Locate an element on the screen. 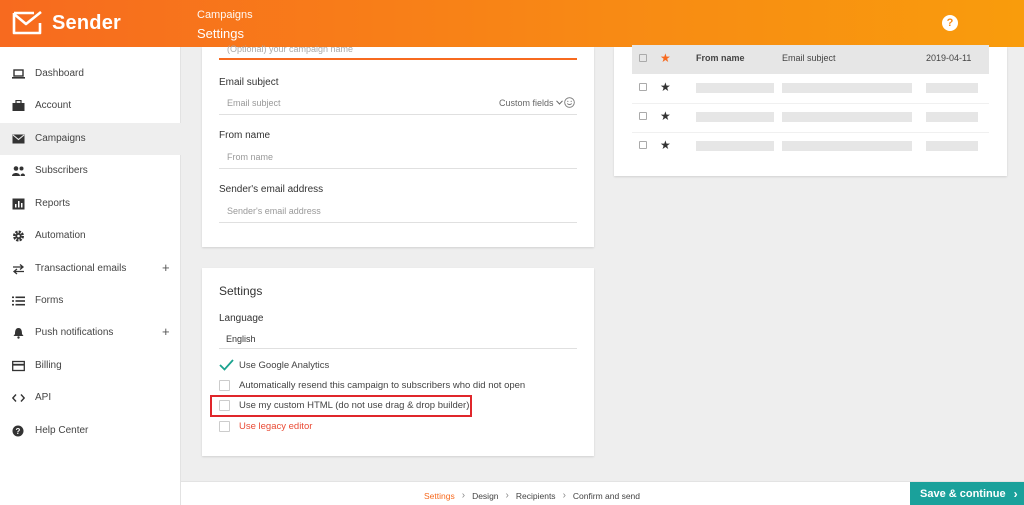 The image size is (1024, 505). save-continue-button: Save & continue › is located at coordinates (967, 493).